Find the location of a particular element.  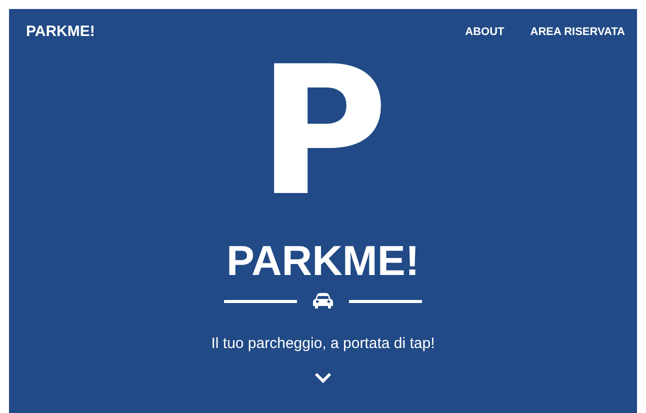

logo-letter: P is located at coordinates (323, 132).